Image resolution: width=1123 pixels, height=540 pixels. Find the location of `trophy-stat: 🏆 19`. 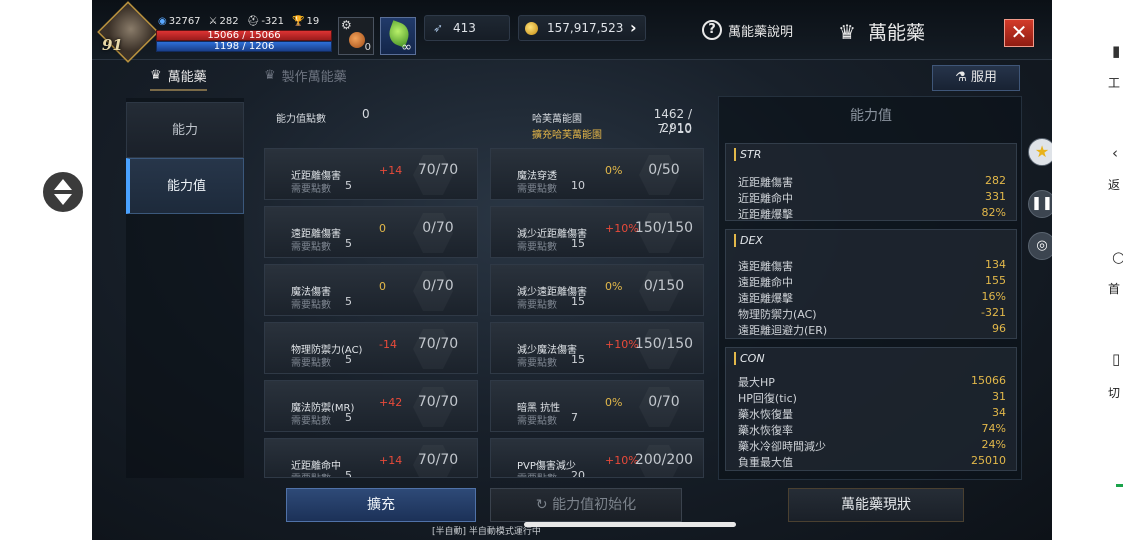

trophy-stat: 🏆 19 is located at coordinates (305, 21).